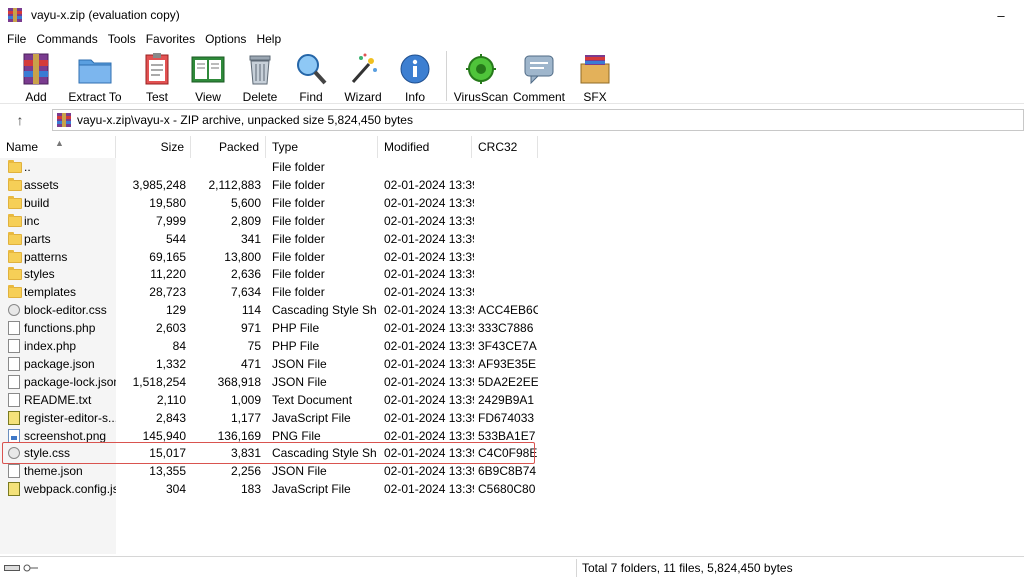 The width and height of the screenshot is (1024, 578). Describe the element at coordinates (122, 39) in the screenshot. I see `menu-tools: Tools` at that location.